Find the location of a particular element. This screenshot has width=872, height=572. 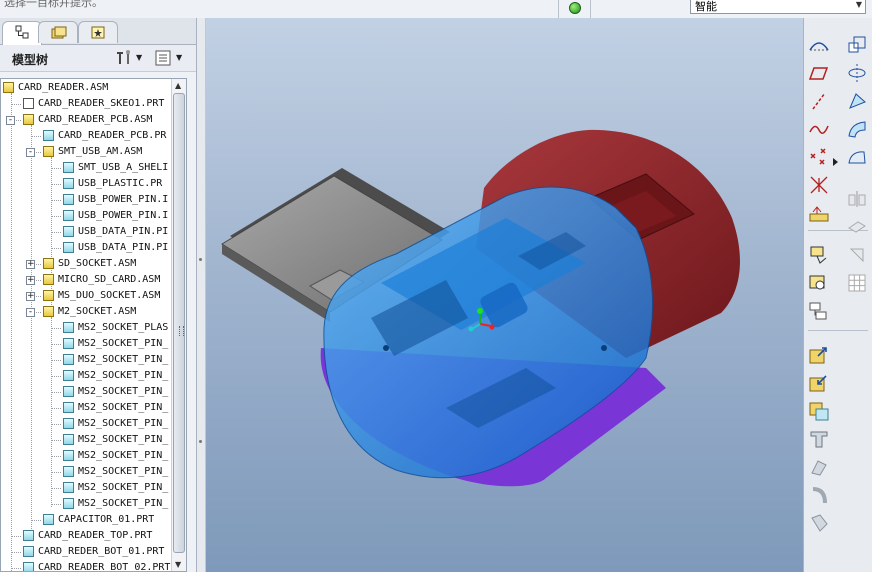

tree-item: CARD_READER_PCB.PR is located at coordinates (104, 136).